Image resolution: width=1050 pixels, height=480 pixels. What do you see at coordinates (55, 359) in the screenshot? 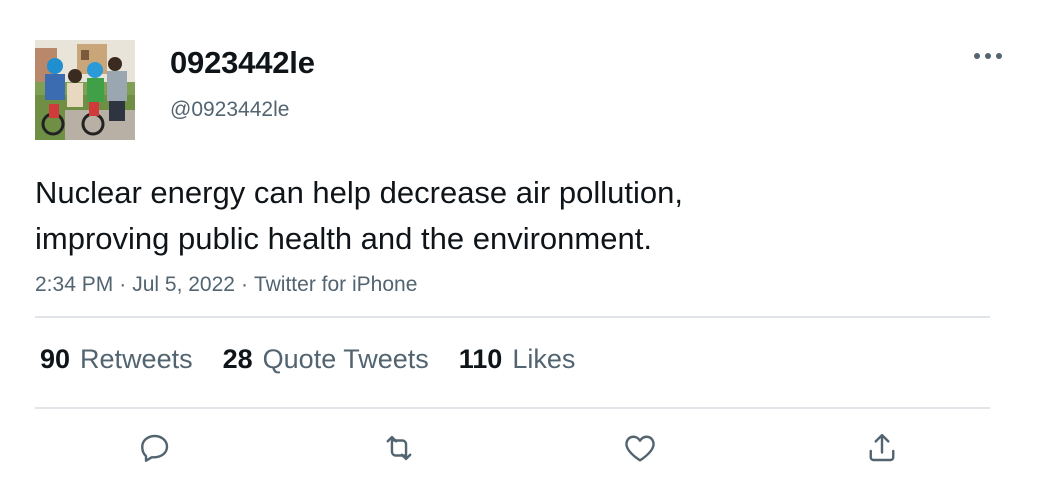
I see `retweets-count: 90` at bounding box center [55, 359].